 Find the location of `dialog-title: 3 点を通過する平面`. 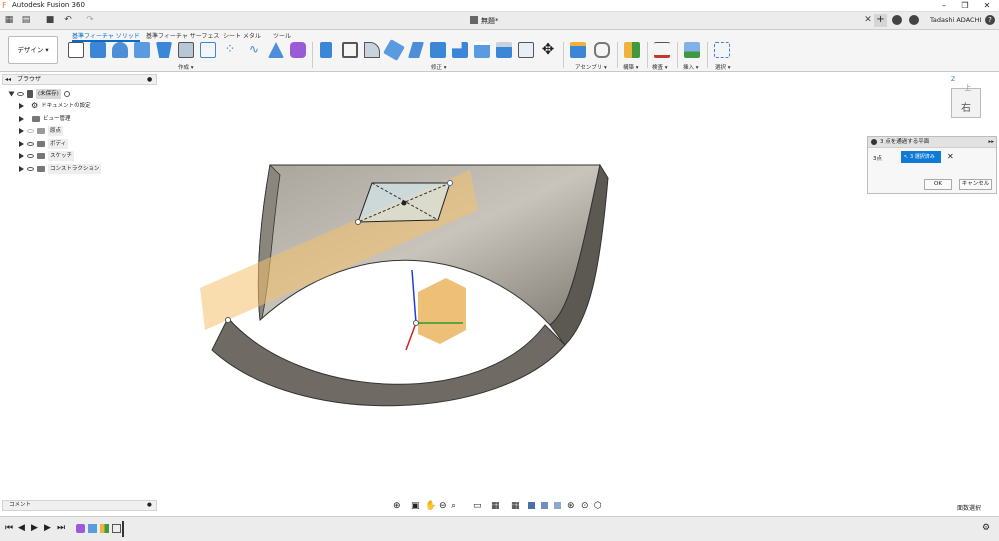

dialog-title: 3 点を通過する平面 is located at coordinates (905, 142).